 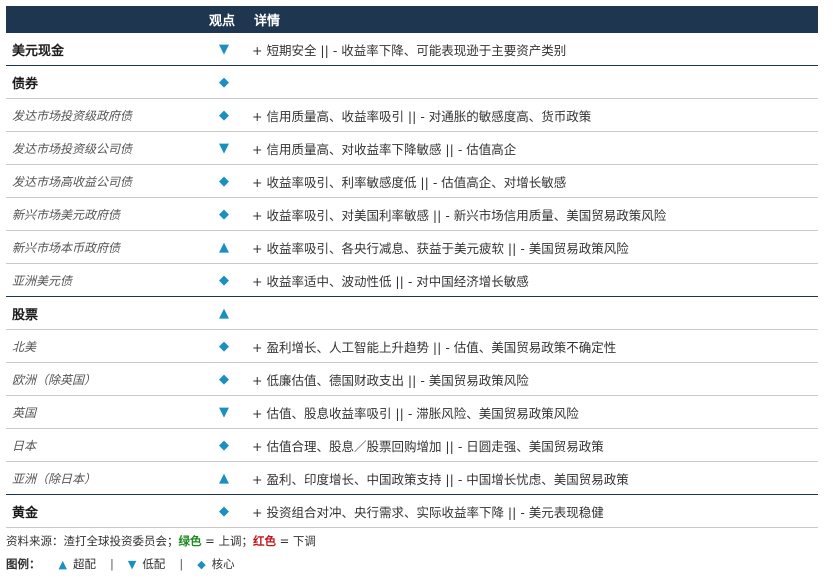 What do you see at coordinates (295, 541) in the screenshot?
I see `red-legend-text: = 下调` at bounding box center [295, 541].